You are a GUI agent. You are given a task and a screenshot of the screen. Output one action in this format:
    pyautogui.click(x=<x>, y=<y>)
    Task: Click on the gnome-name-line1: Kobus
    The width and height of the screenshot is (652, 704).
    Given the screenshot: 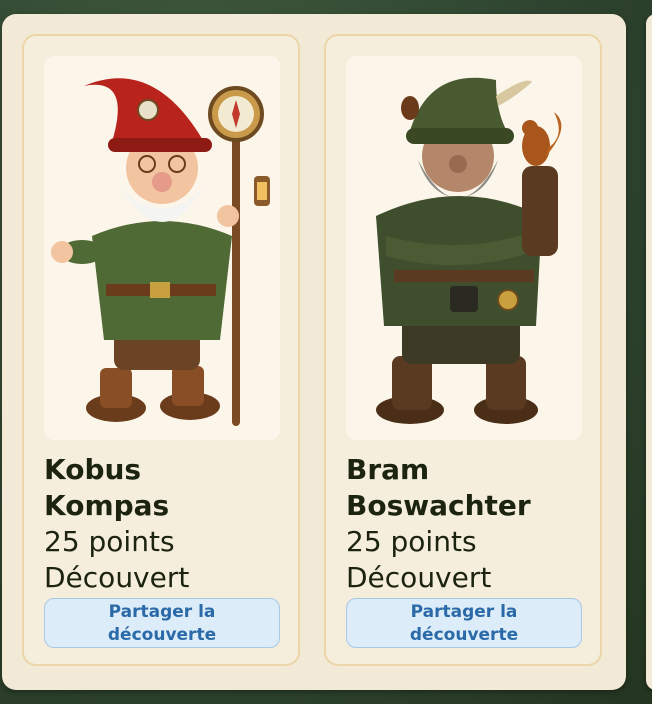 What is the action you would take?
    pyautogui.click(x=93, y=469)
    